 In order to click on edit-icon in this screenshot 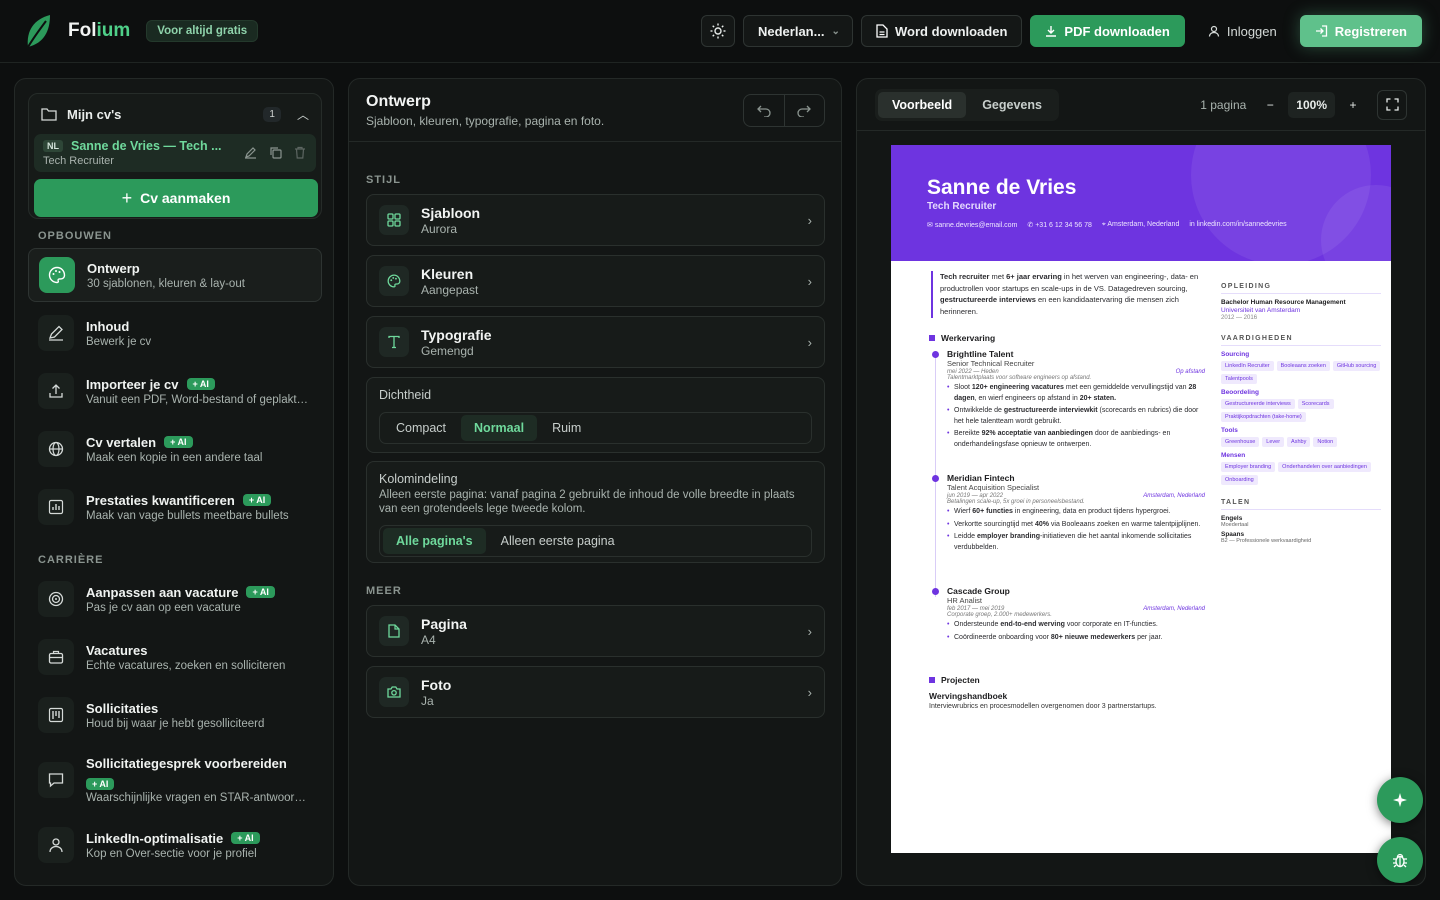, I will do `click(250, 152)`.